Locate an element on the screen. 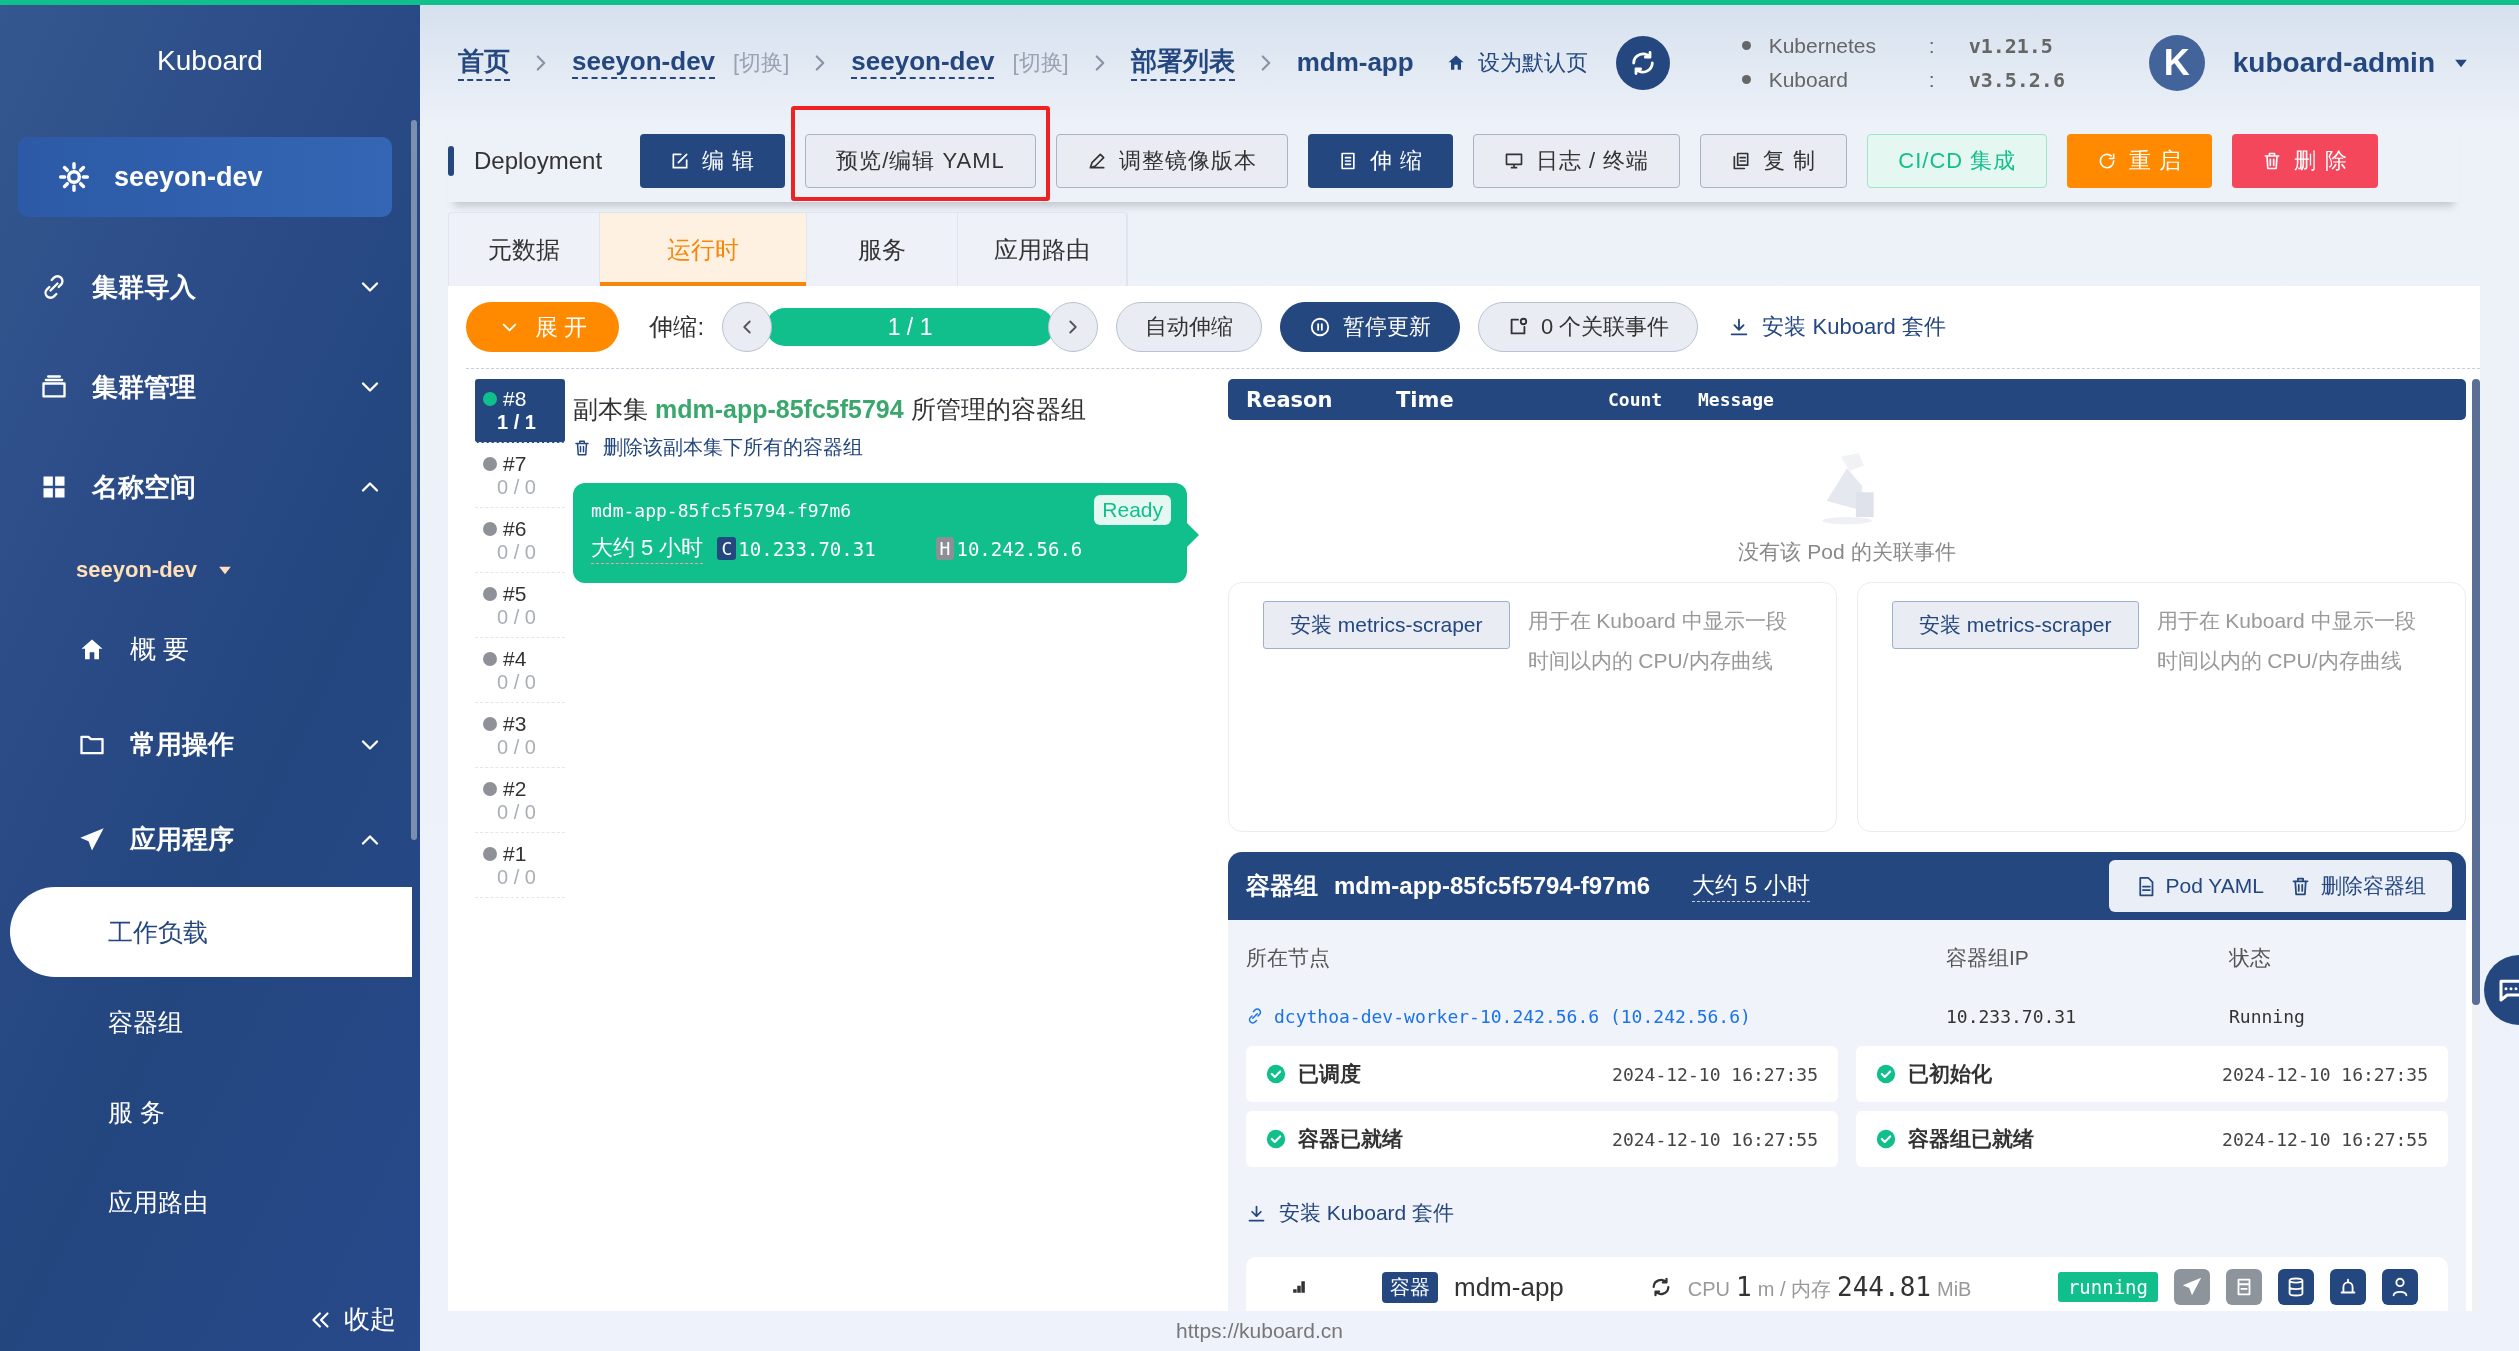 The width and height of the screenshot is (2519, 1351). pause-button: 暂停更新 is located at coordinates (1370, 327).